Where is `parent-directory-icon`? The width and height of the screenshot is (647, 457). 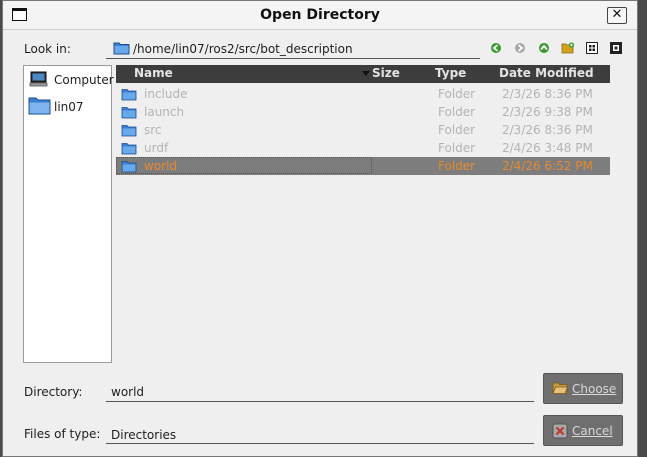 parent-directory-icon is located at coordinates (544, 48).